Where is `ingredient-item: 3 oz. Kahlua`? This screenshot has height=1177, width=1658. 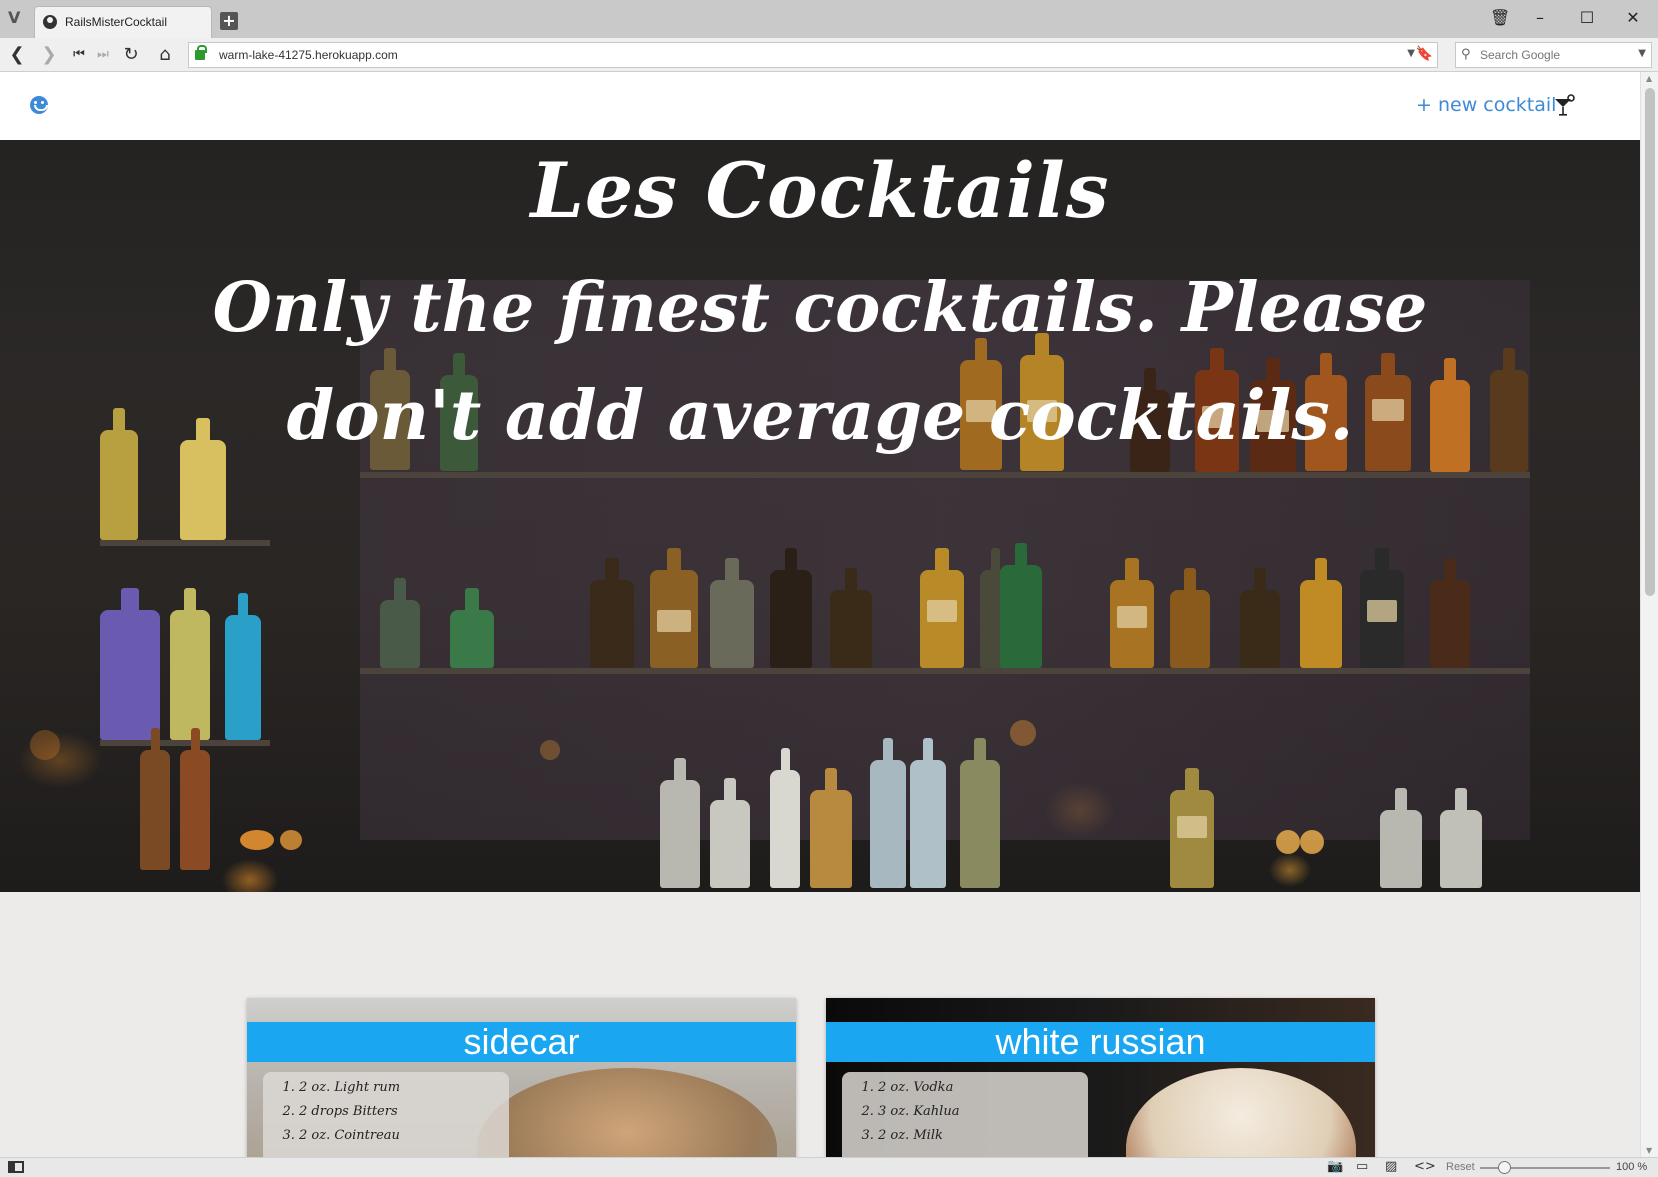
ingredient-item: 3 oz. Kahlua is located at coordinates (983, 1112).